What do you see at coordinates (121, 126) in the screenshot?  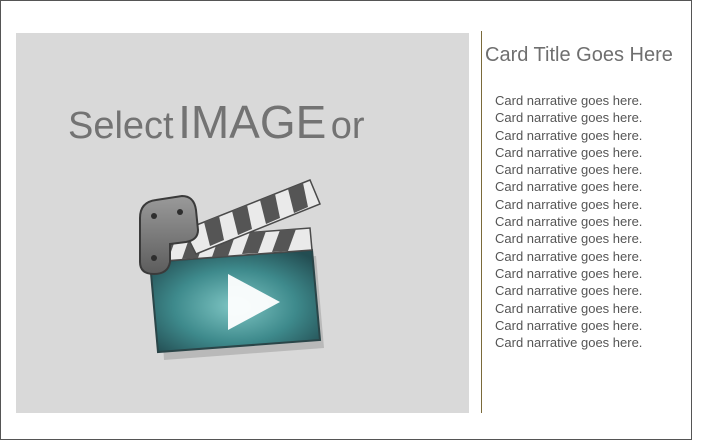 I see `prompt-word-select: Select` at bounding box center [121, 126].